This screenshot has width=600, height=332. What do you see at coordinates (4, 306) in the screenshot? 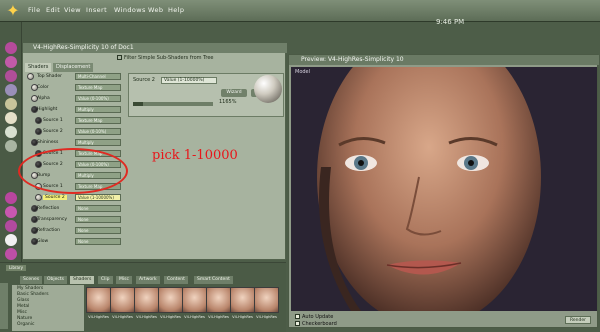
I see `library-side-tab` at bounding box center [4, 306].